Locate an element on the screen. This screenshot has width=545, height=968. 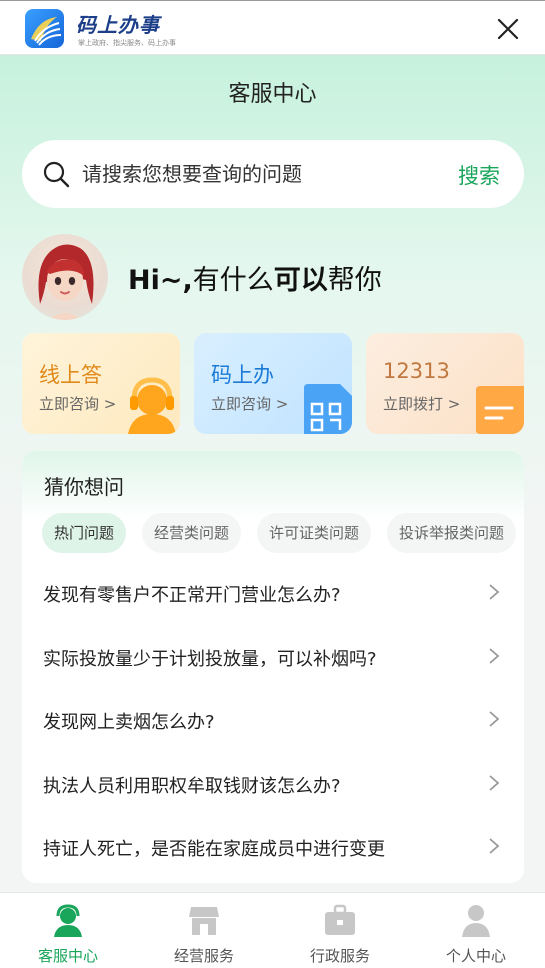
card-title: 线上答 is located at coordinates (70, 375).